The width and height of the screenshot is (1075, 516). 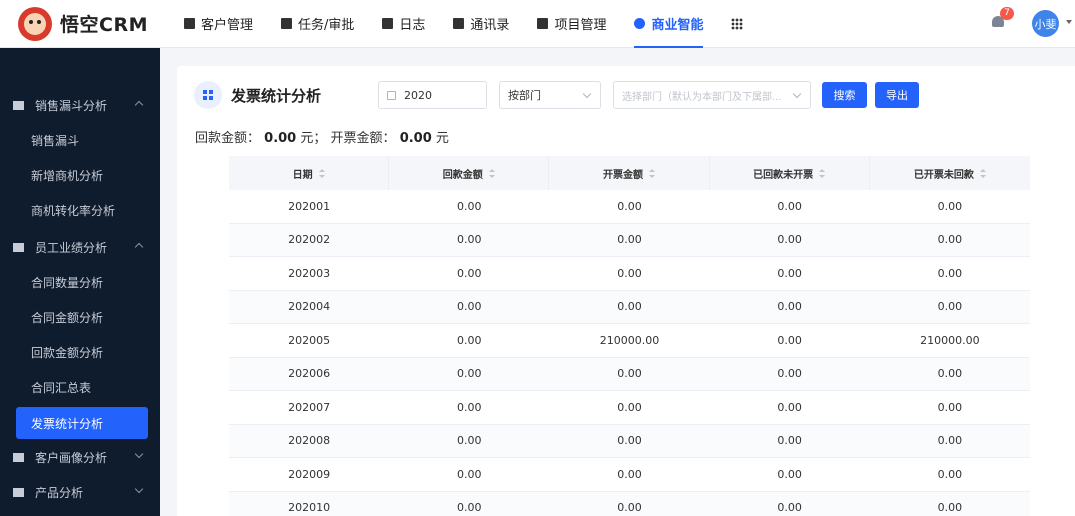 I want to click on bar-chart-icon, so click(x=18, y=247).